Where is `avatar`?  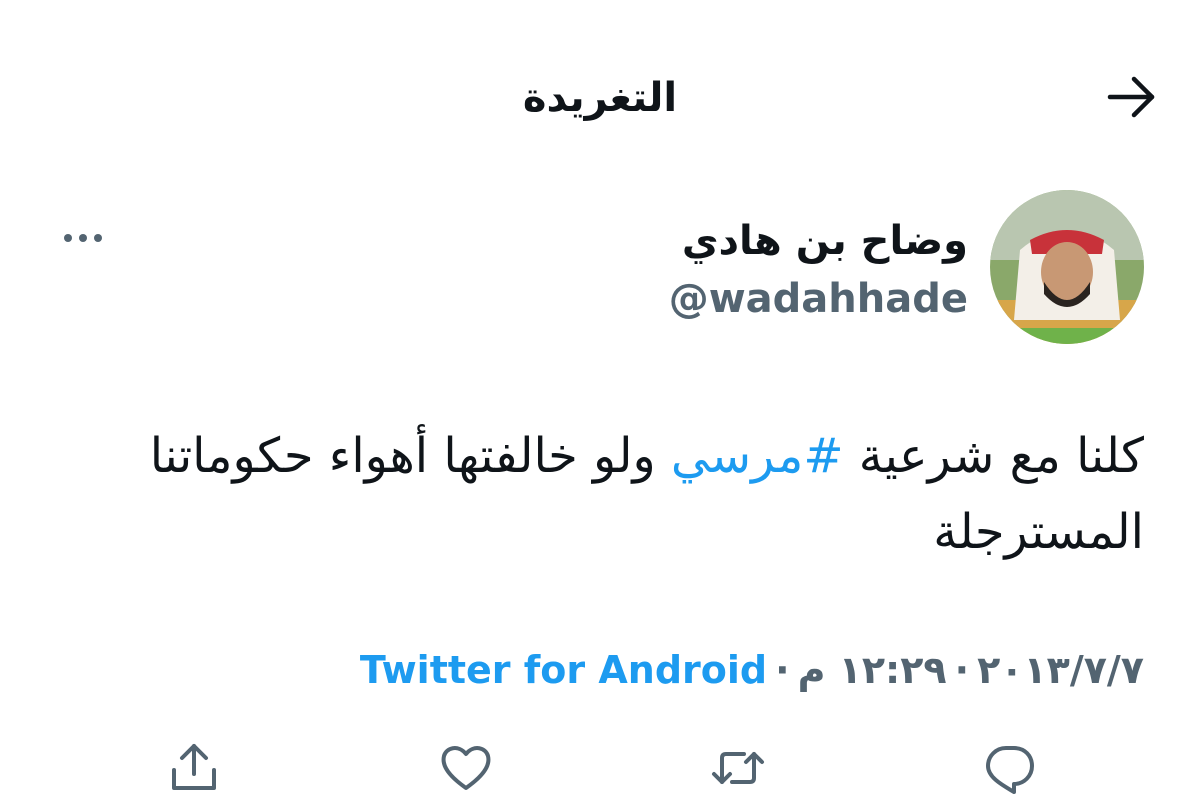
avatar is located at coordinates (1067, 267).